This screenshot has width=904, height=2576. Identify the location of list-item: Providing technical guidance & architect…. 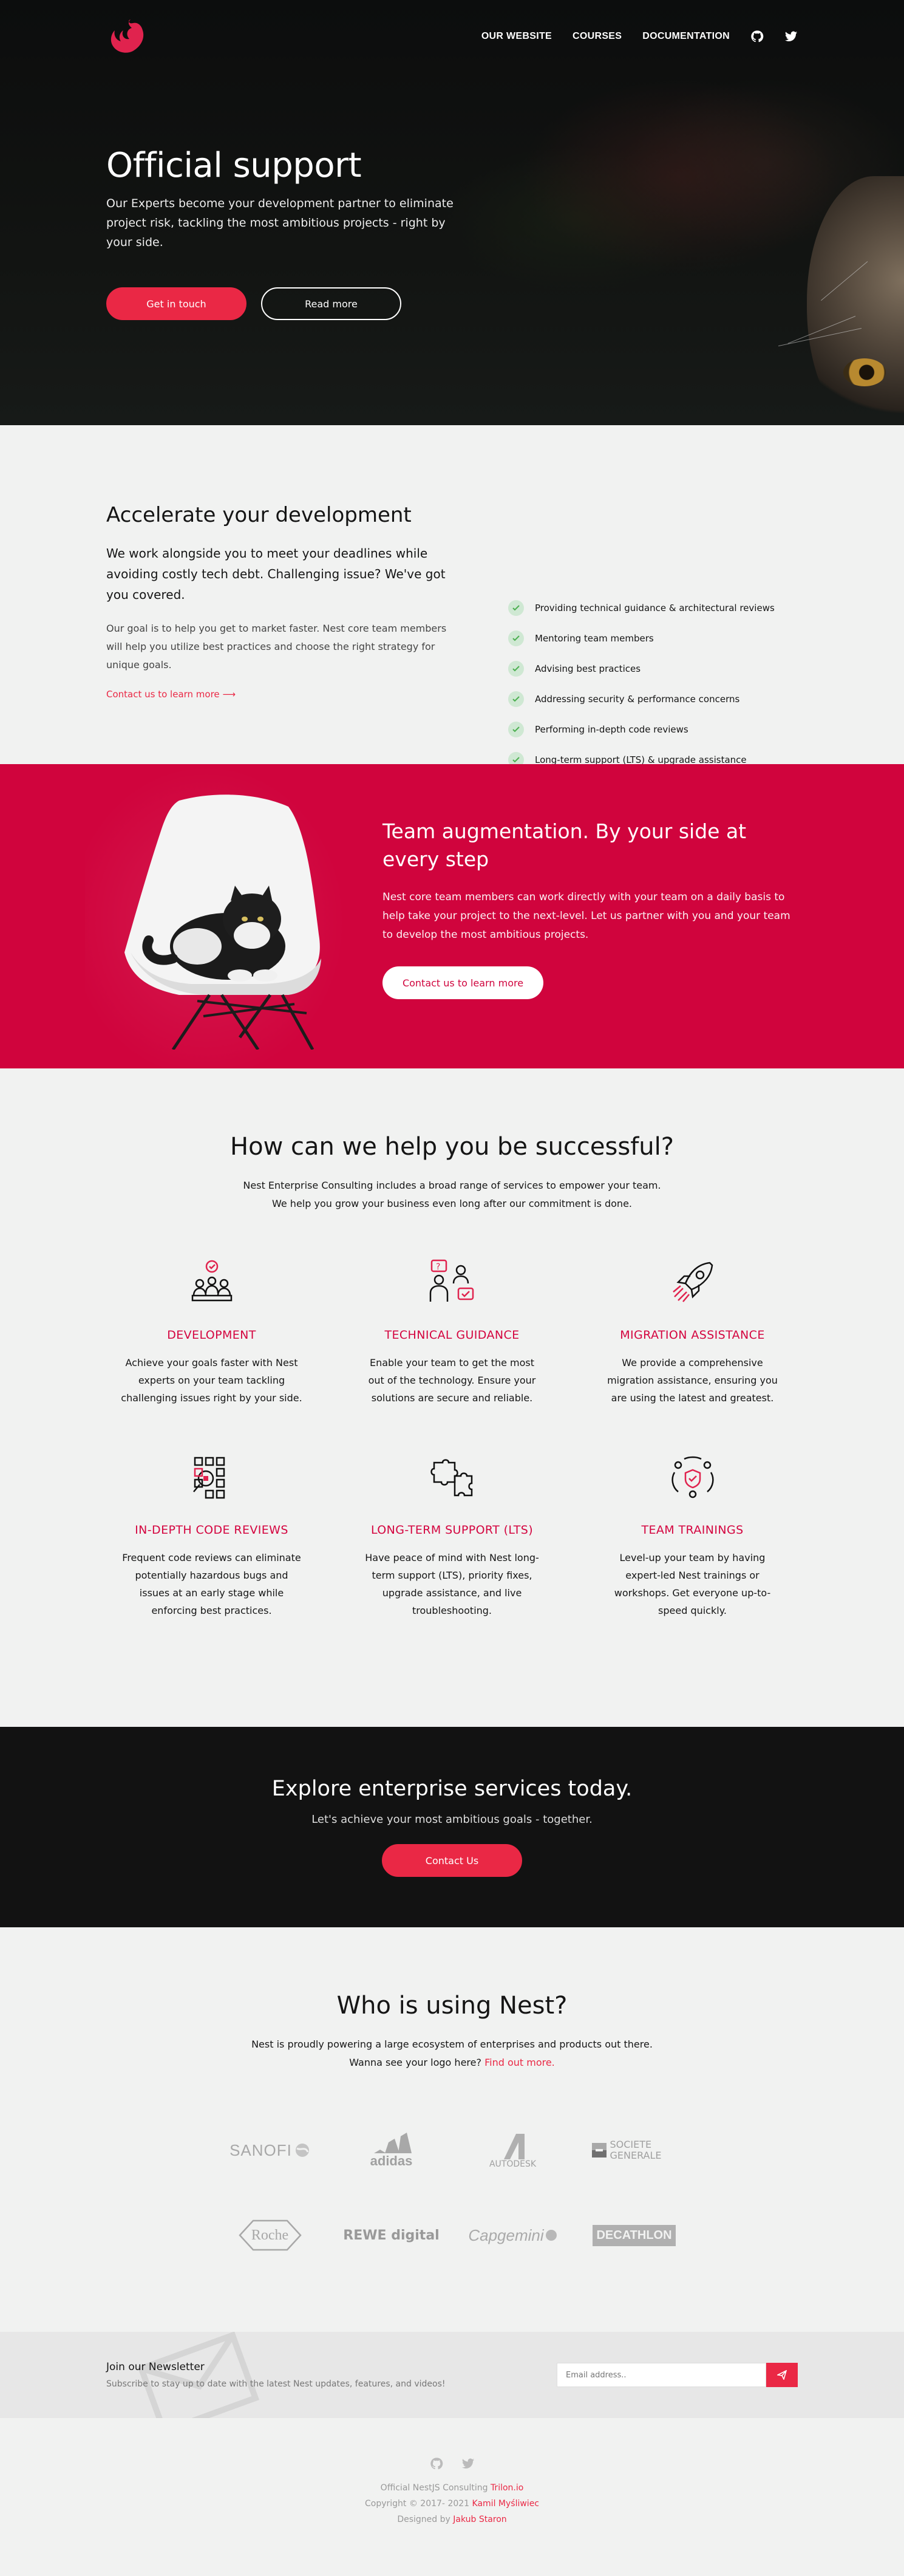
(641, 608).